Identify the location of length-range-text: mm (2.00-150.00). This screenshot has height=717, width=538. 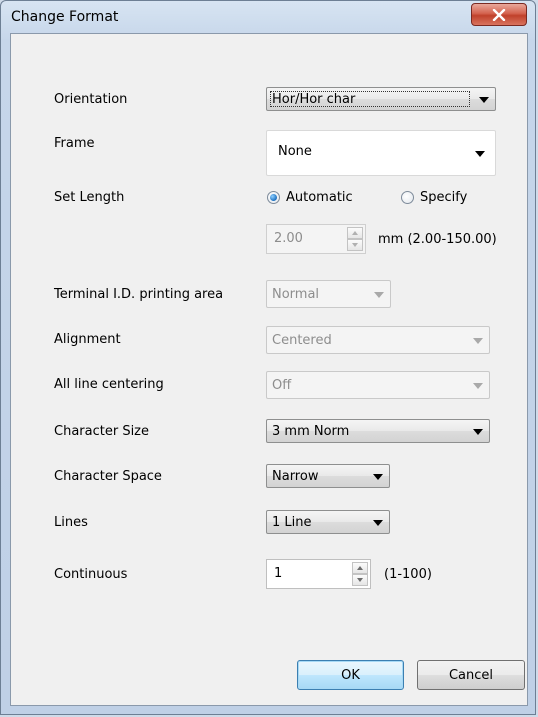
(437, 239).